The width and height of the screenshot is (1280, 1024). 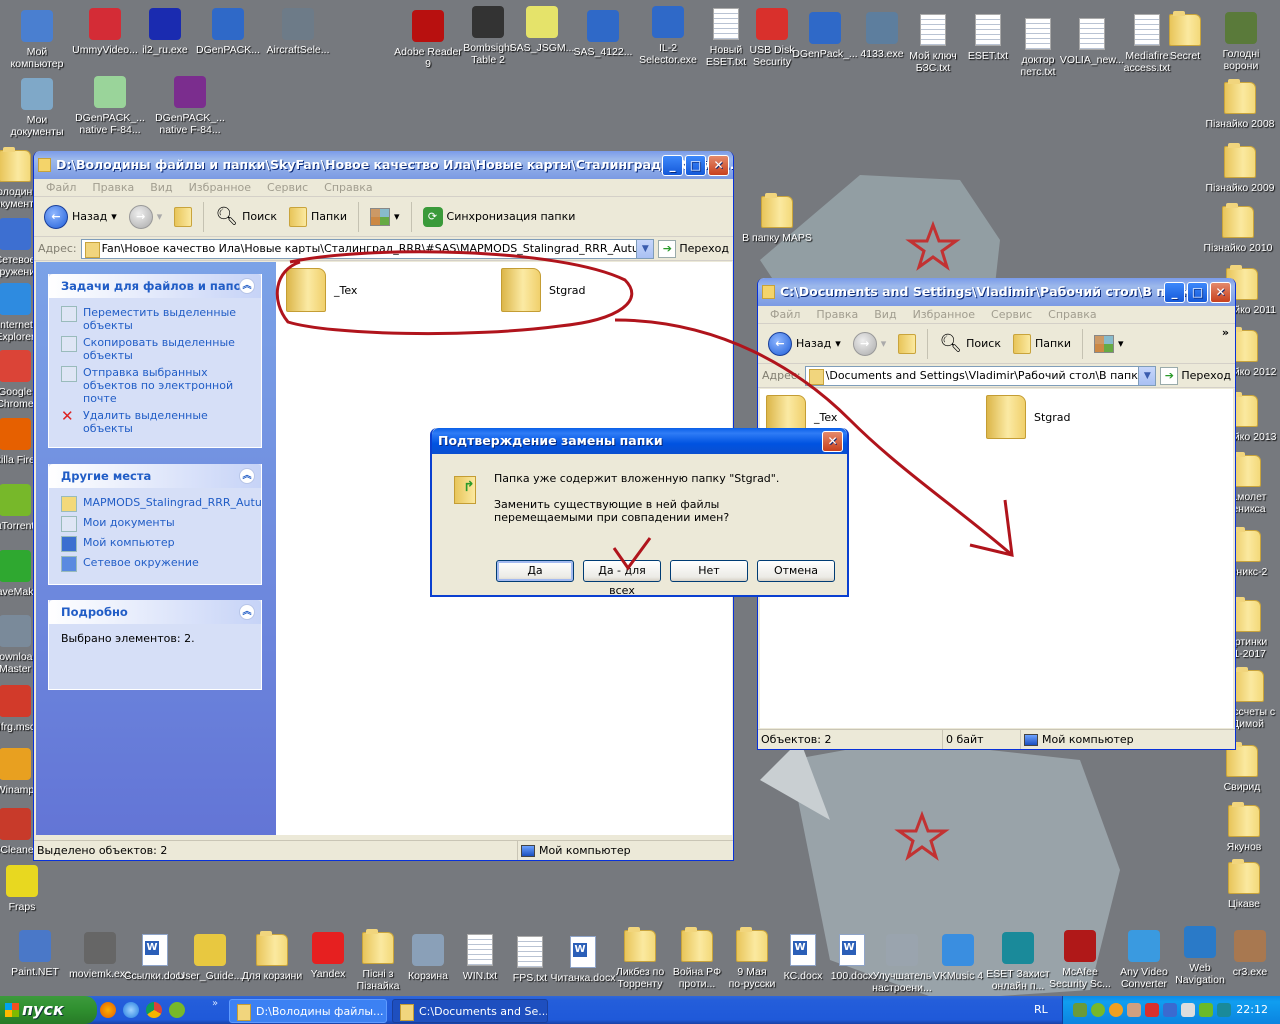 What do you see at coordinates (1238, 228) in the screenshot?
I see `desktop-icon: Пізнайко 2010` at bounding box center [1238, 228].